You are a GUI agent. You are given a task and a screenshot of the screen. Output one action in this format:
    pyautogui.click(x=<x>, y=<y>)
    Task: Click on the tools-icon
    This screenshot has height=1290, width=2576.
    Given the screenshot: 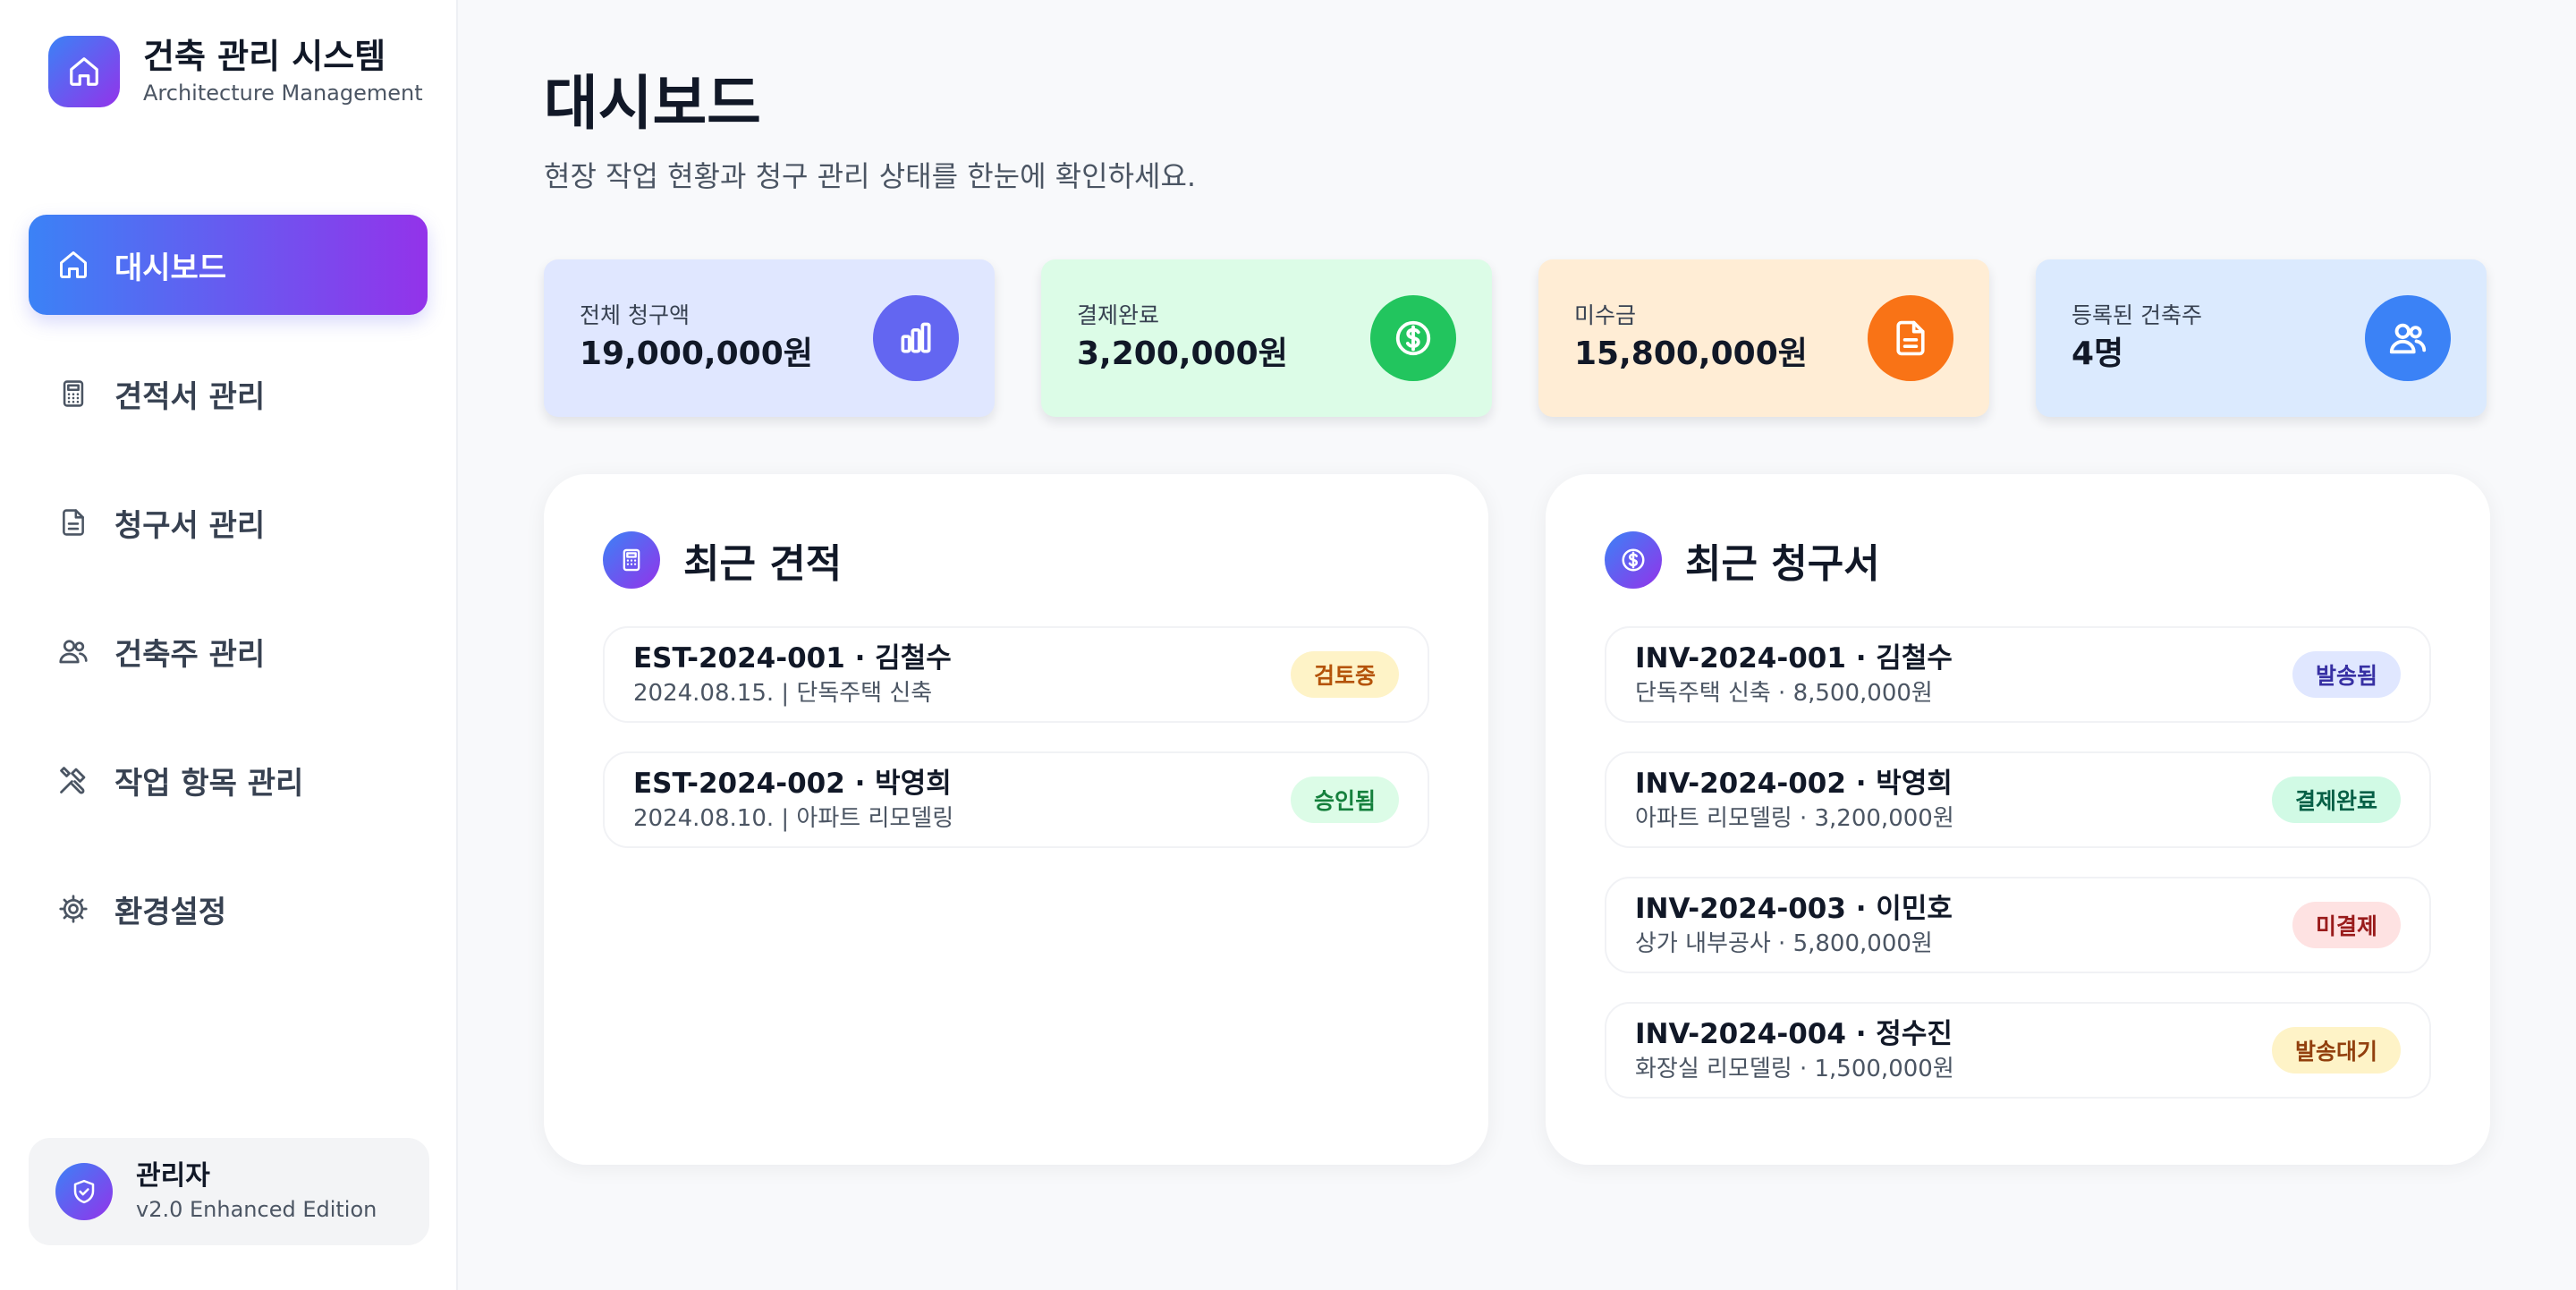 What is the action you would take?
    pyautogui.click(x=73, y=780)
    